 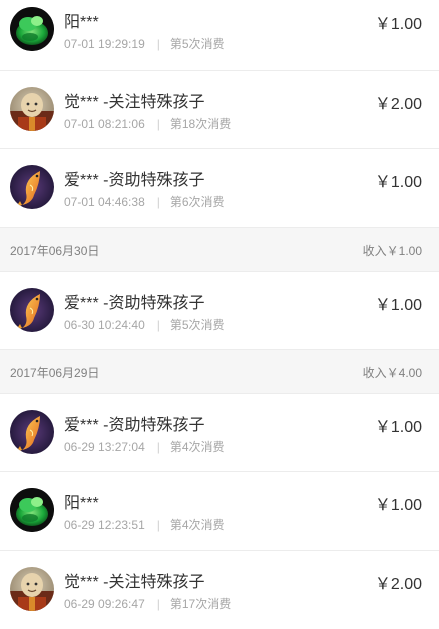 I want to click on transaction-meta: 06-29 13:27:04 | 第4次消费, so click(x=144, y=446).